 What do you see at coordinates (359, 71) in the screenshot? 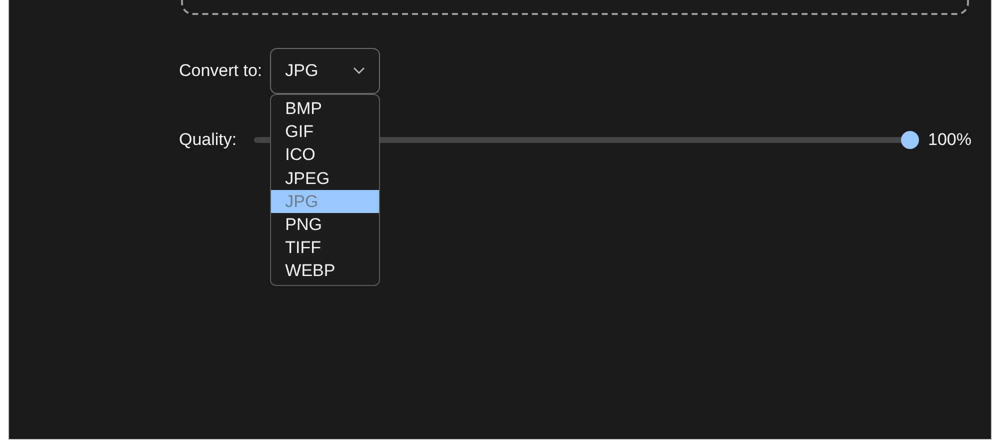
I see `chevron-icon` at bounding box center [359, 71].